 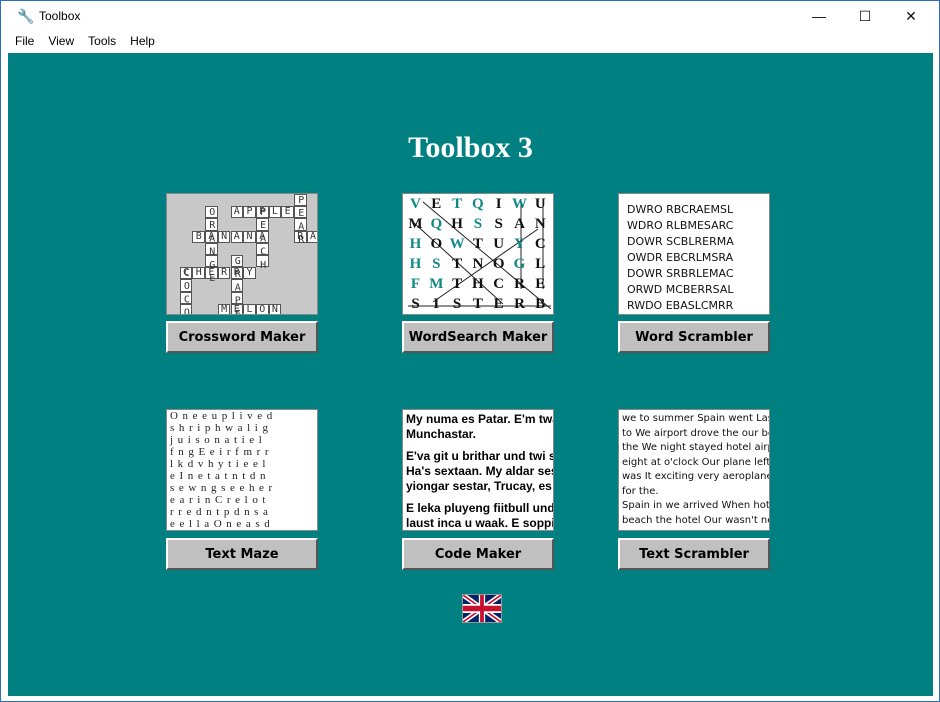 What do you see at coordinates (482, 608) in the screenshot?
I see `united-kingdom-flag-icon` at bounding box center [482, 608].